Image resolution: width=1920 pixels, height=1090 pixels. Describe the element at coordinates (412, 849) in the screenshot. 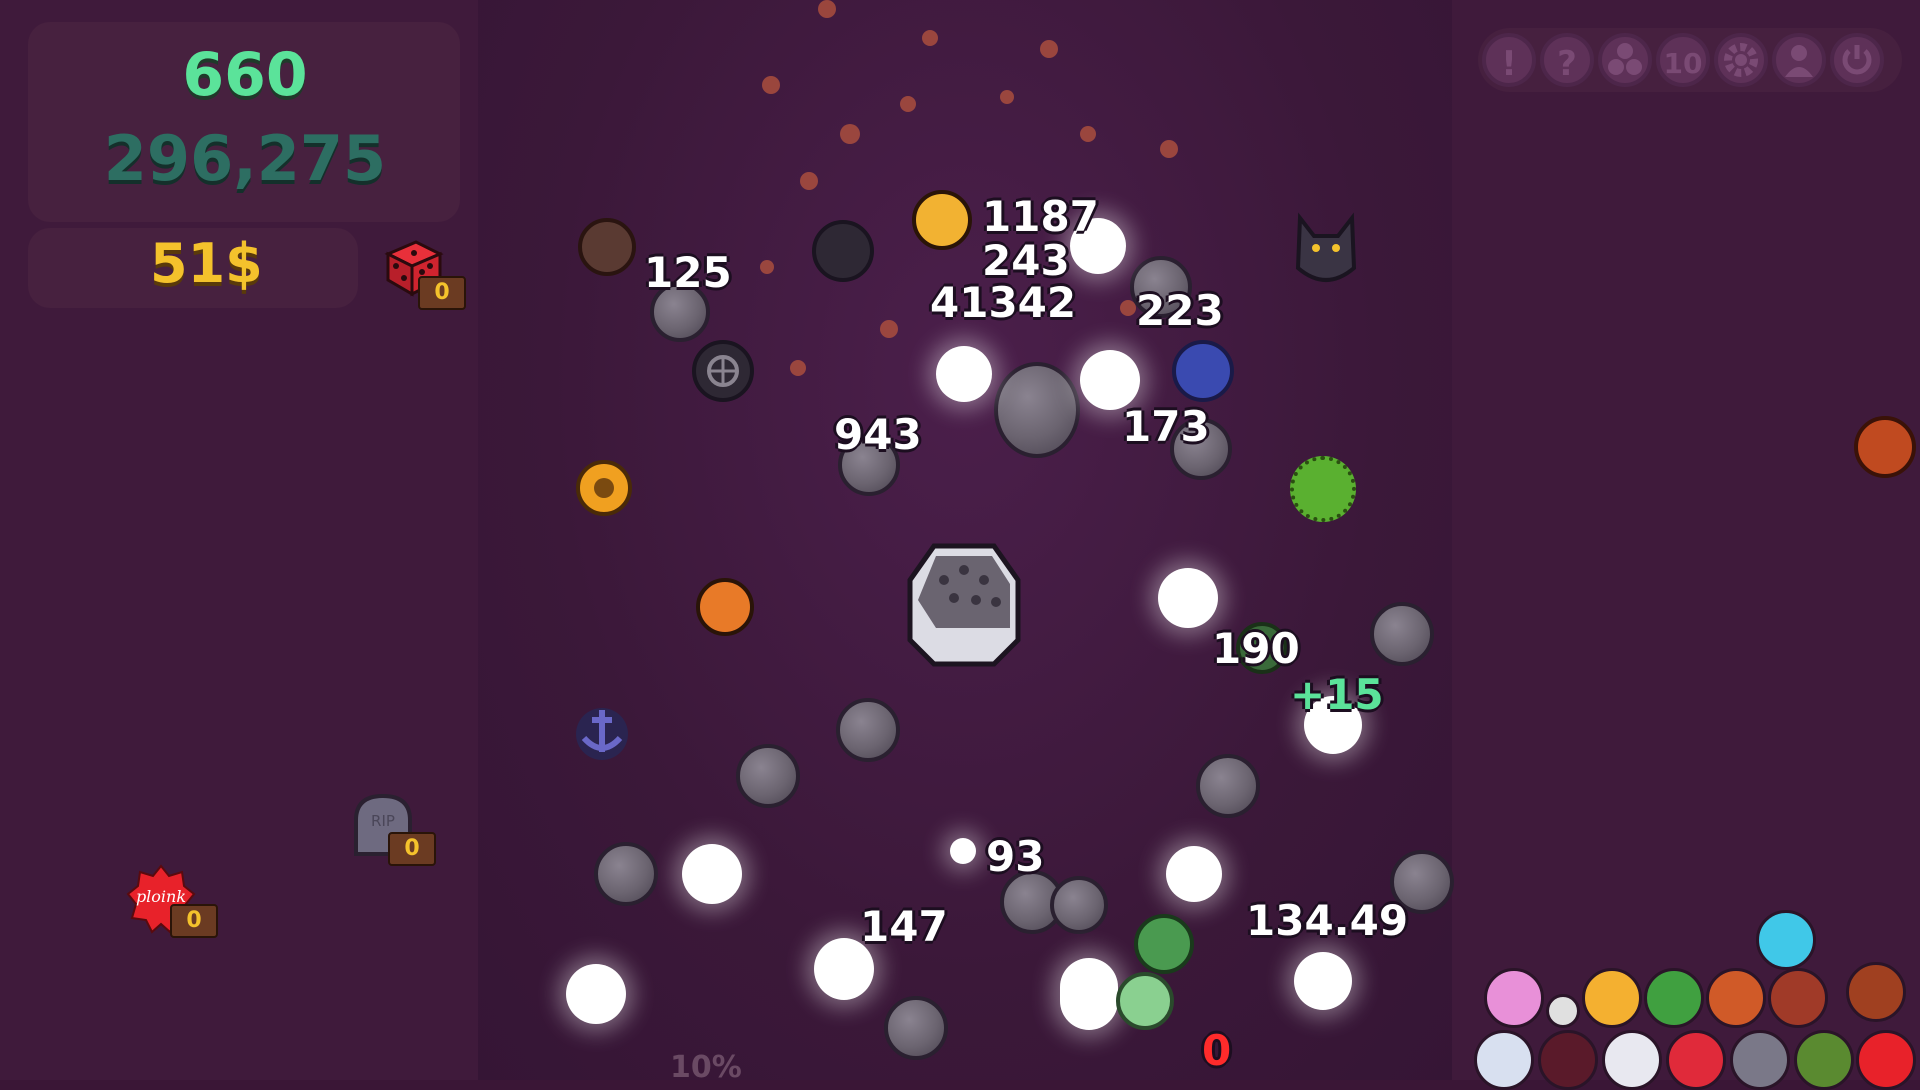

I see `grave-count-badge: 0` at that location.